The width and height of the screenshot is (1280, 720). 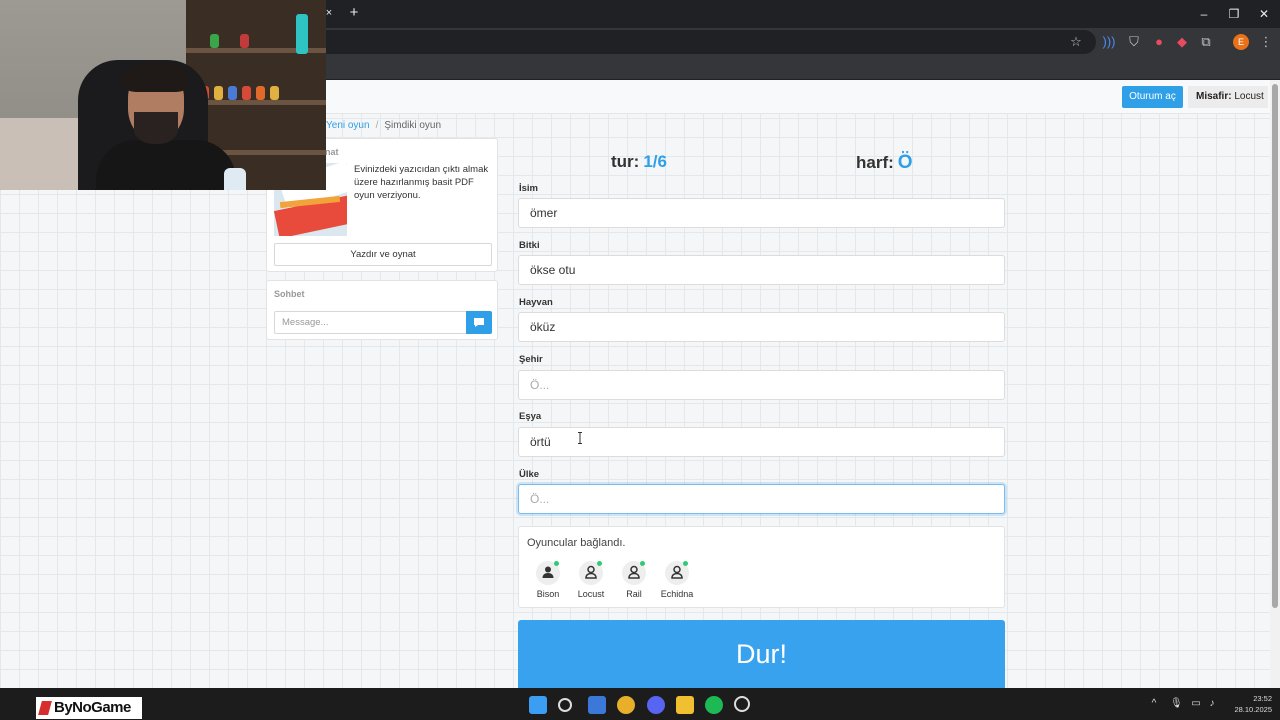 I want to click on microphone-icon: 🎙, so click(x=1176, y=704).